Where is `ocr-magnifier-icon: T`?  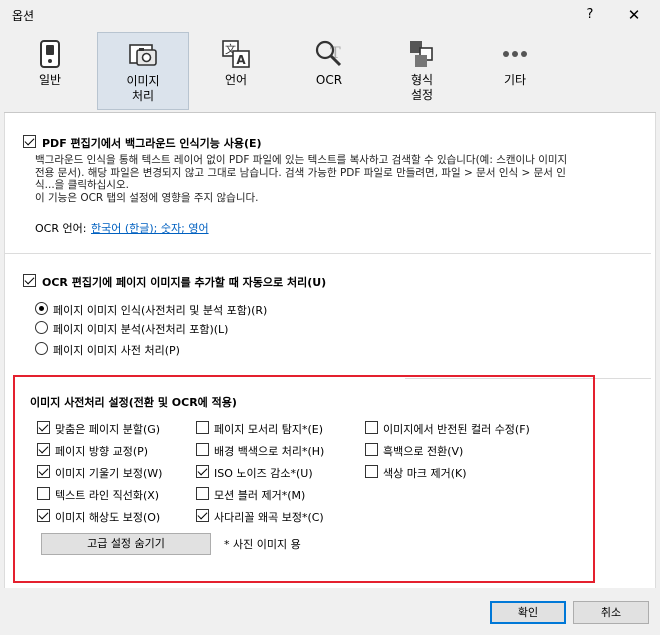 ocr-magnifier-icon: T is located at coordinates (328, 53).